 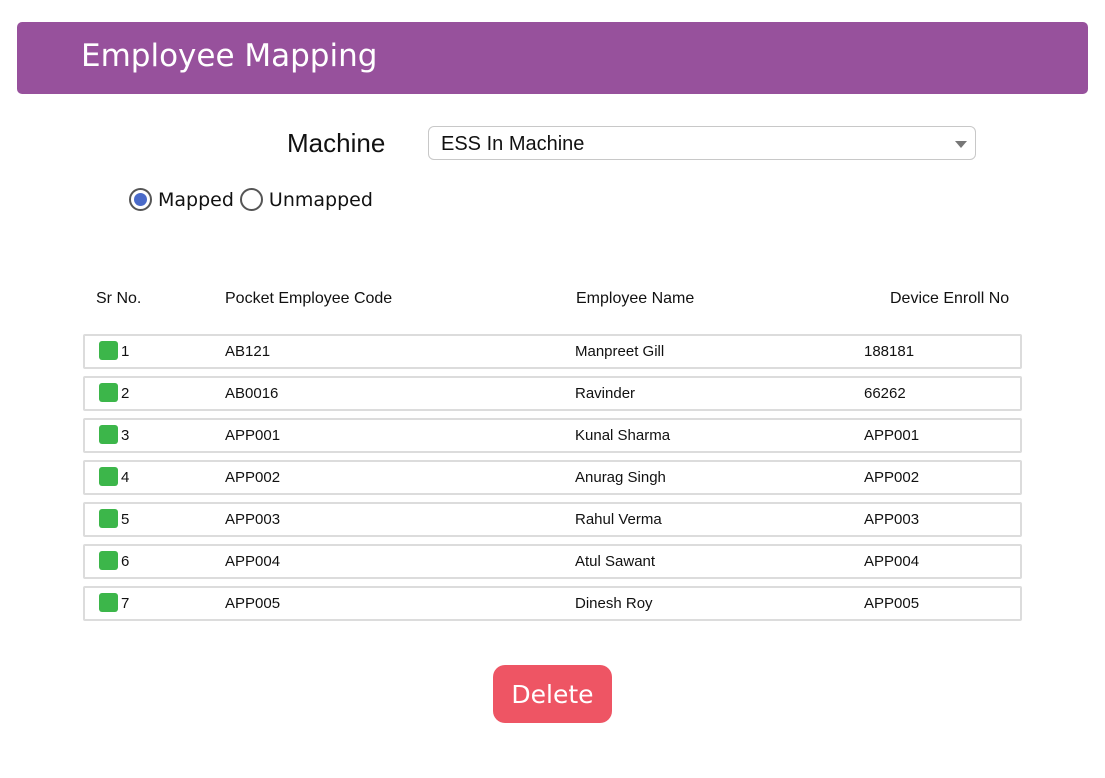 I want to click on cell-employee-name: Rahul Verma, so click(x=618, y=519).